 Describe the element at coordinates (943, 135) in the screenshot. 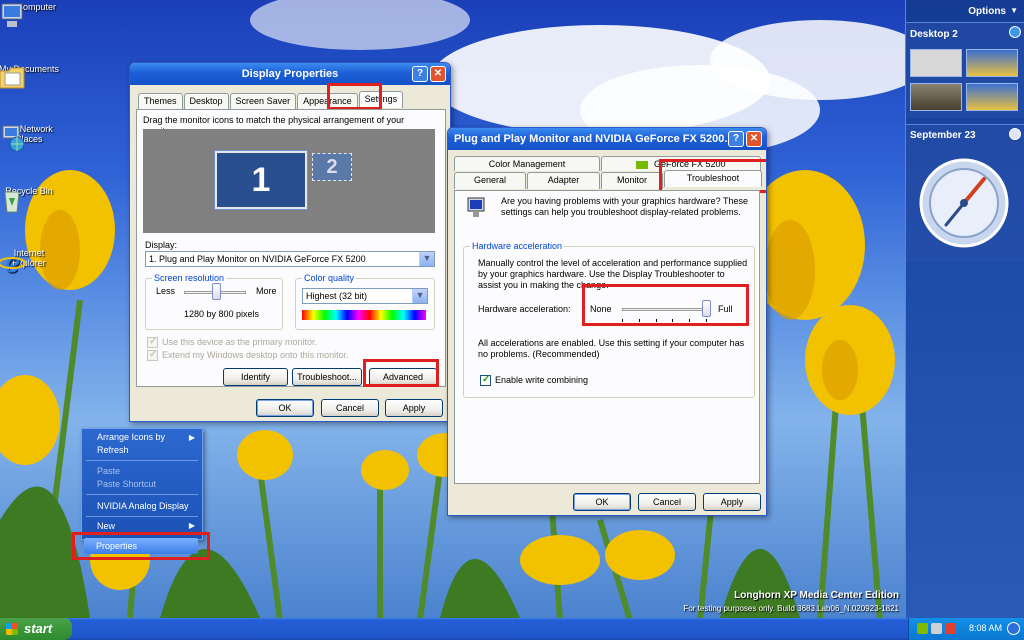

I see `sidebar-date: September 23` at that location.